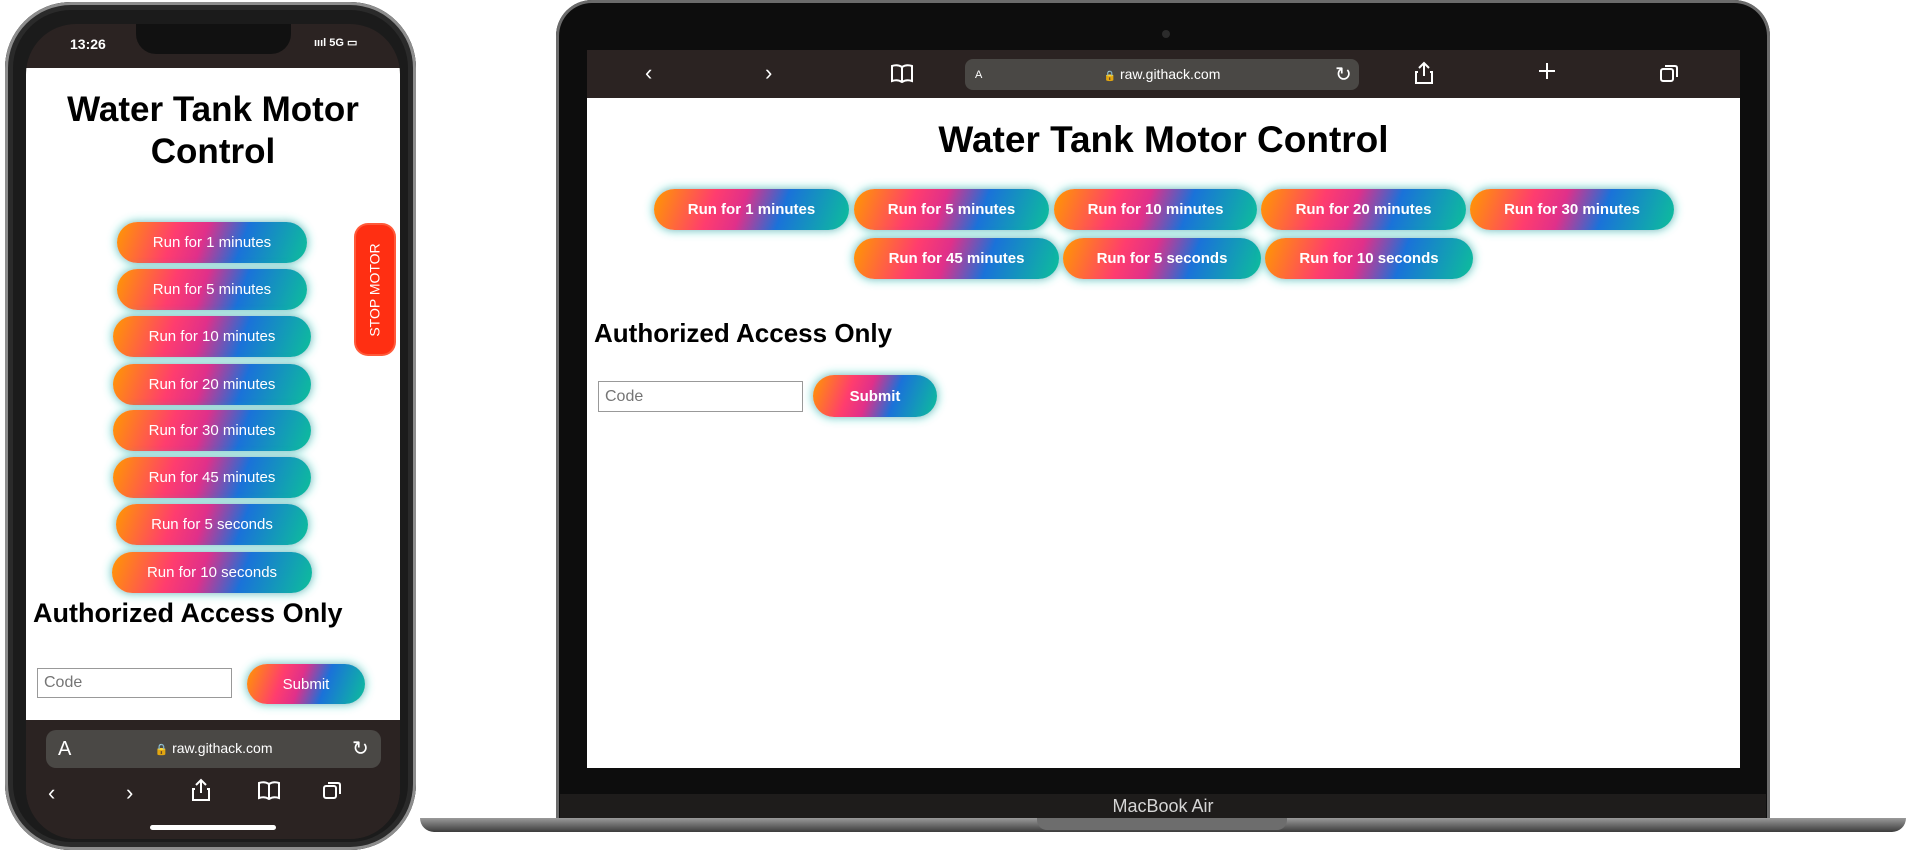  I want to click on stop-motor-label: STOP MOTOR, so click(375, 289).